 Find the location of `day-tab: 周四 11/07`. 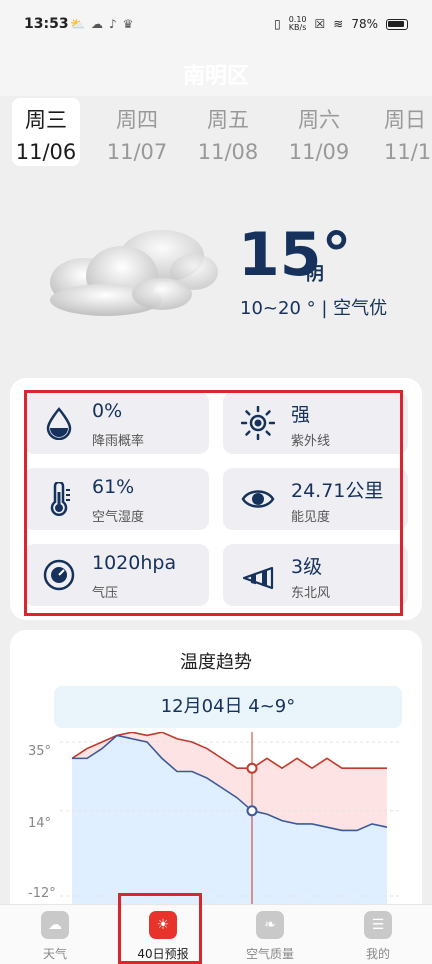

day-tab: 周四 11/07 is located at coordinates (137, 132).